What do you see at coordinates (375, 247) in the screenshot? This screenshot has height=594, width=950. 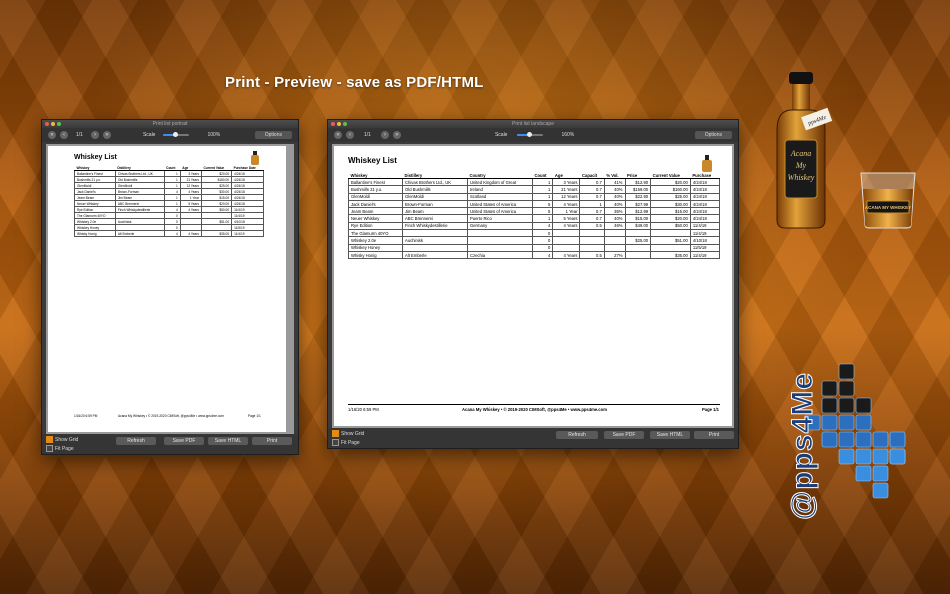 I see `table-cell: Whiskey Honey` at bounding box center [375, 247].